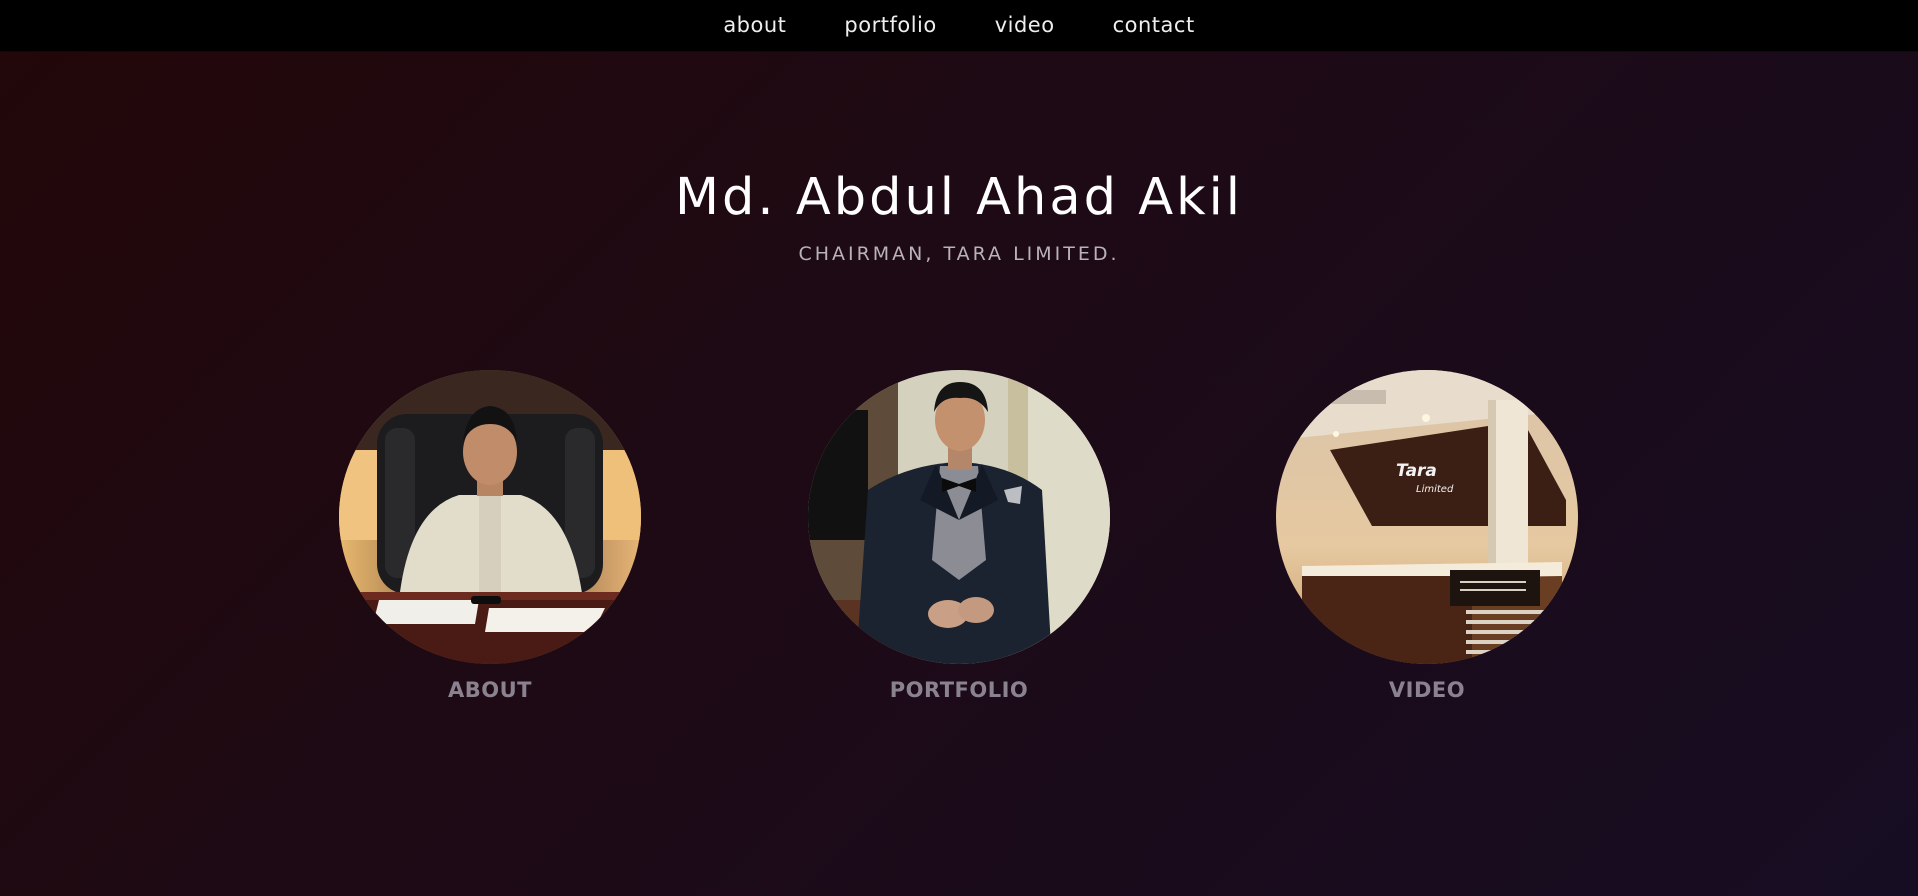 The width and height of the screenshot is (1918, 896). I want to click on tara-sign-subtext: Limited, so click(1435, 489).